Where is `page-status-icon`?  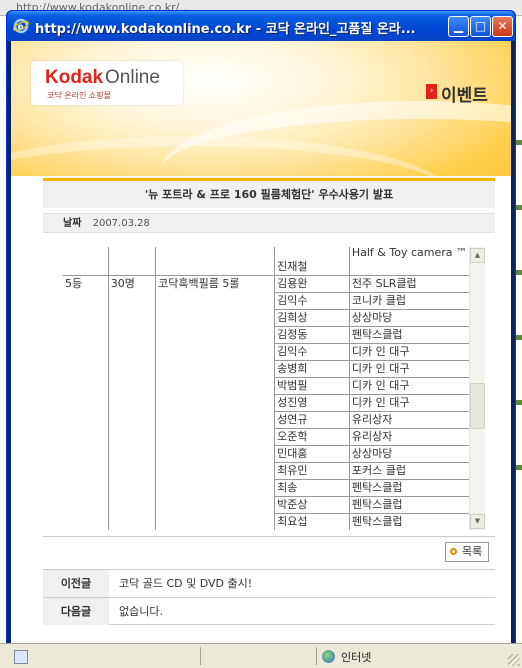
page-status-icon is located at coordinates (21, 657).